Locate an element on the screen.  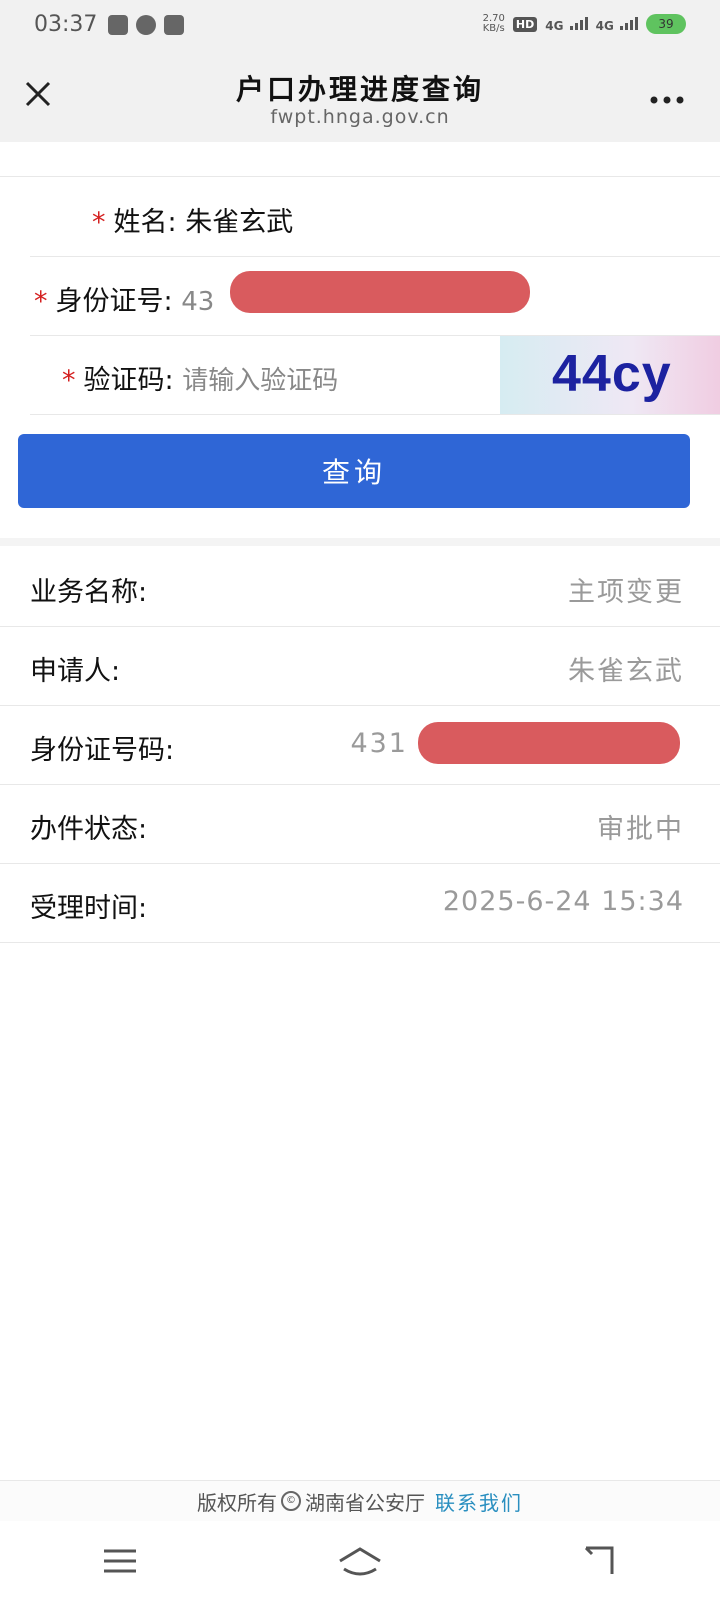
captcha-label: 验证码: is located at coordinates (128, 380).